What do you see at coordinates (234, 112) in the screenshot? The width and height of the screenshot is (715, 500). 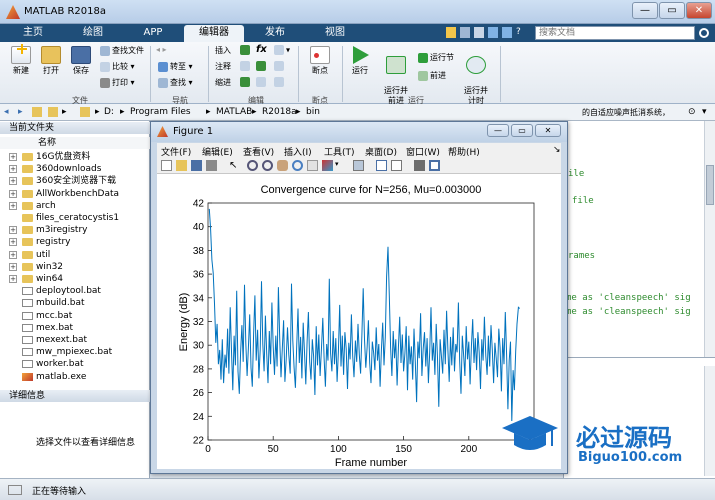 I see `crumb-matlab: MATLAB` at bounding box center [234, 112].